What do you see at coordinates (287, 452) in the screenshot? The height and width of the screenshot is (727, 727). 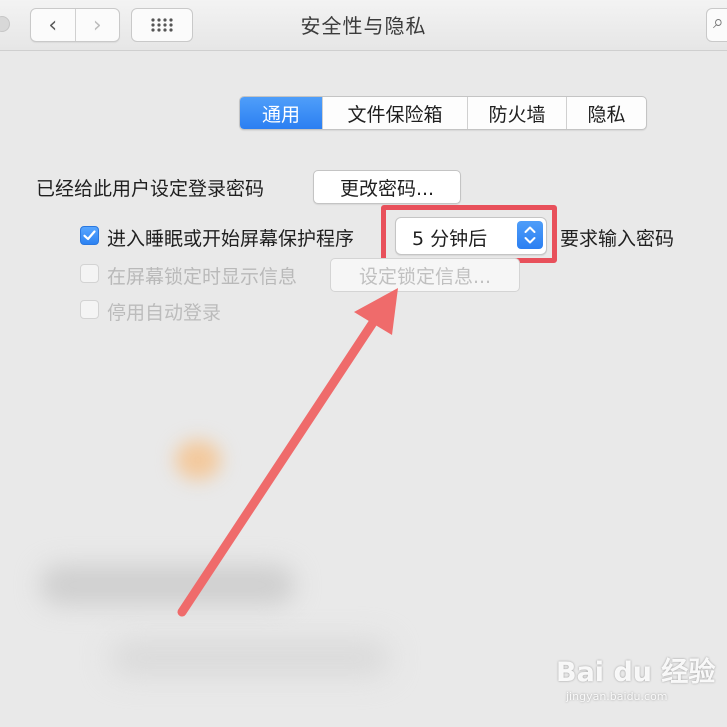 I see `annotation-arrow` at bounding box center [287, 452].